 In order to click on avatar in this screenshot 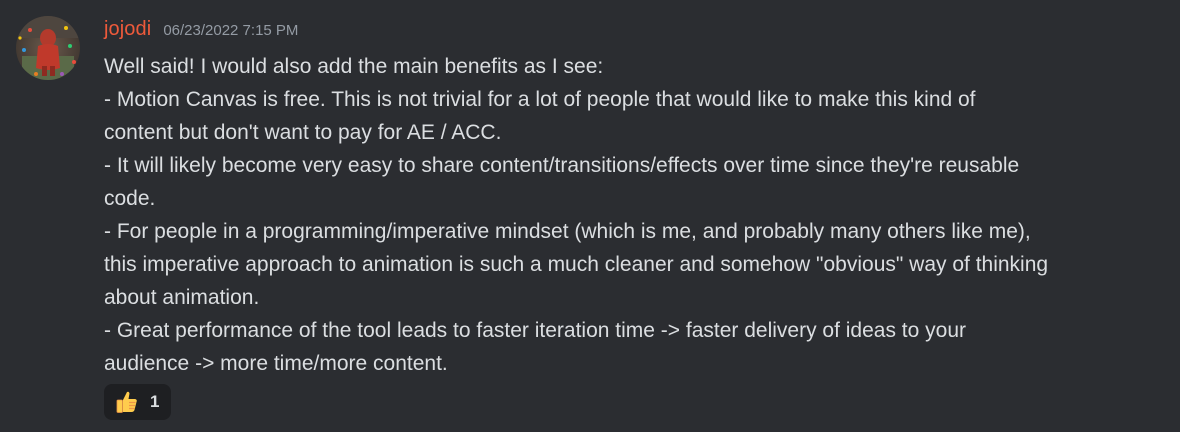, I will do `click(48, 48)`.